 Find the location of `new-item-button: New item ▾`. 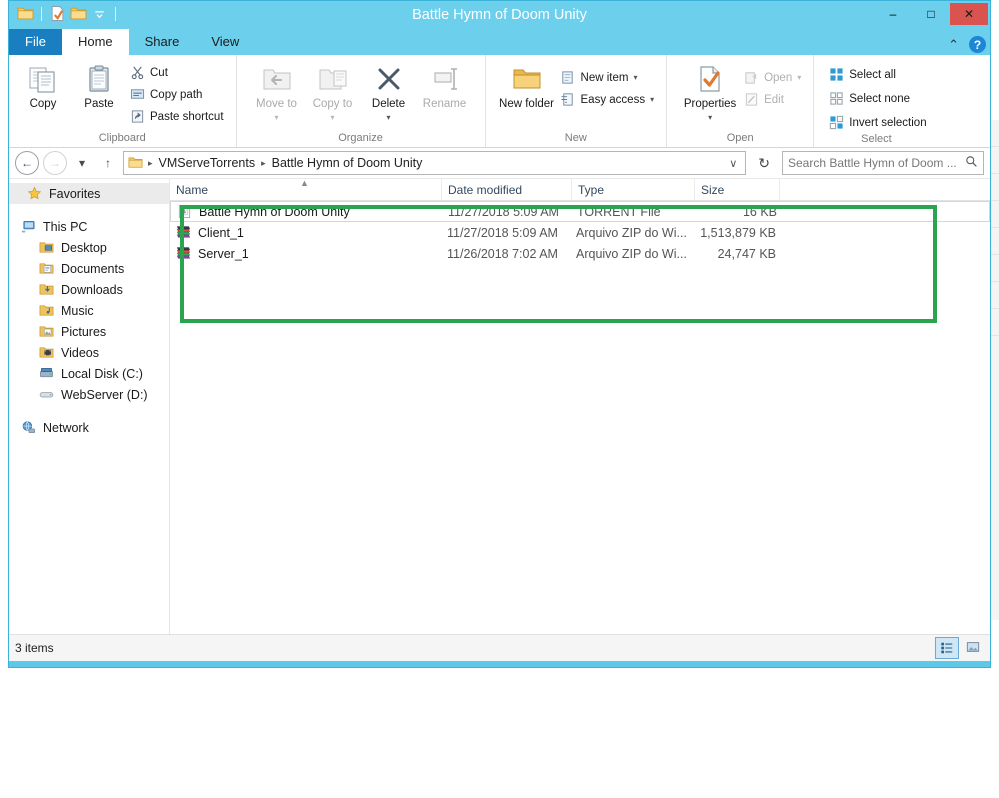

new-item-button: New item ▾ is located at coordinates (609, 77).